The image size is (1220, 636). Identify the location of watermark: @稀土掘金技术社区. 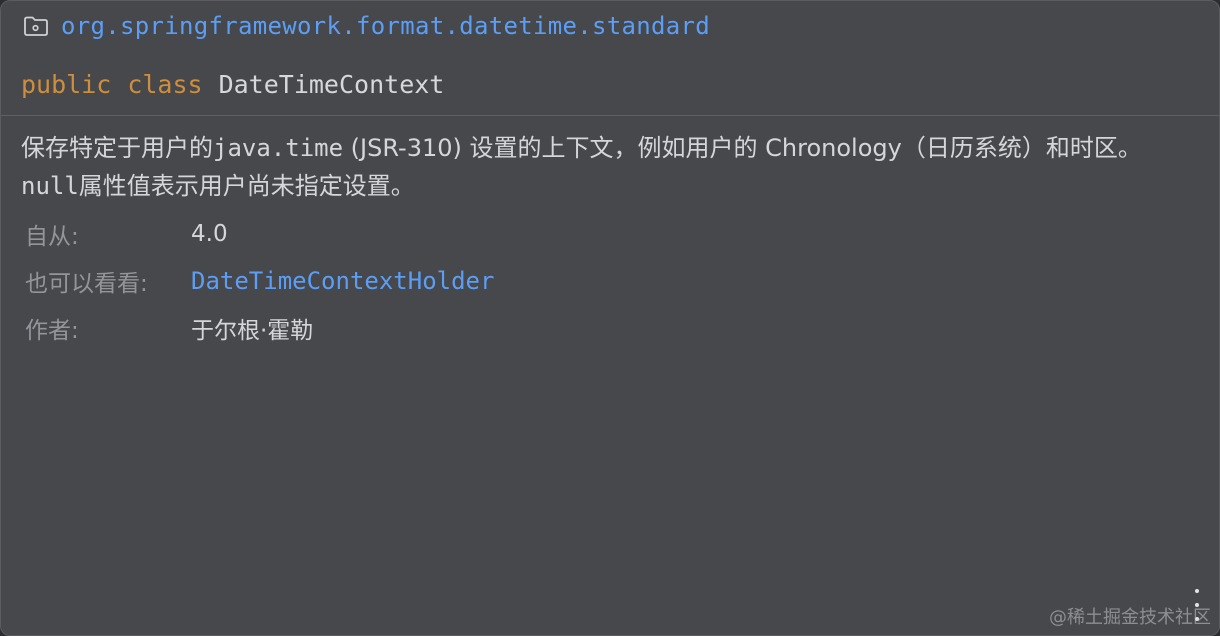
(1130, 617).